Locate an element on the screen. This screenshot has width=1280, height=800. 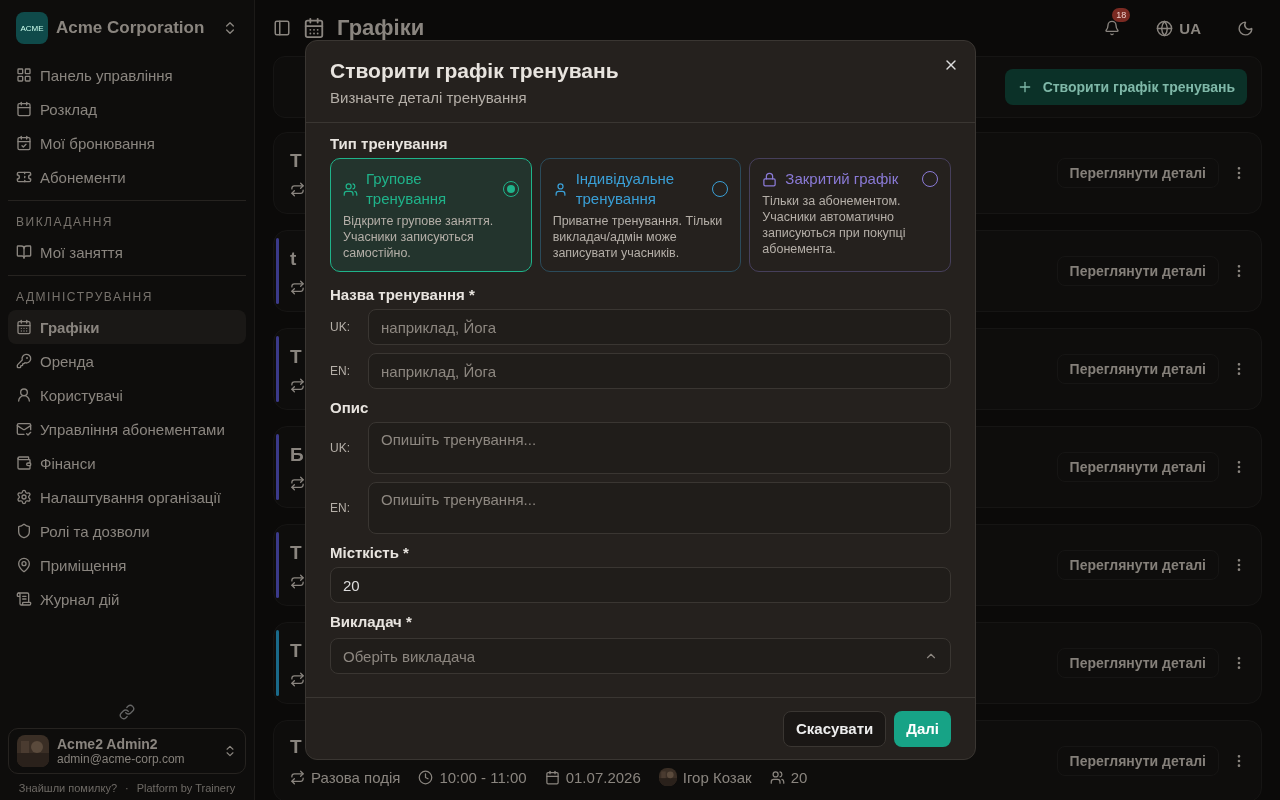
cancel-button: Скасувати is located at coordinates (834, 728).